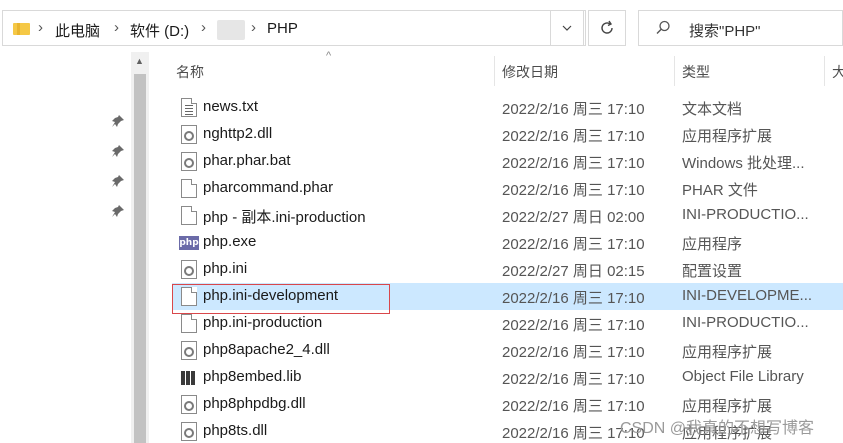 The height and width of the screenshot is (443, 843). What do you see at coordinates (712, 244) in the screenshot?
I see `file-type: 应用程序` at bounding box center [712, 244].